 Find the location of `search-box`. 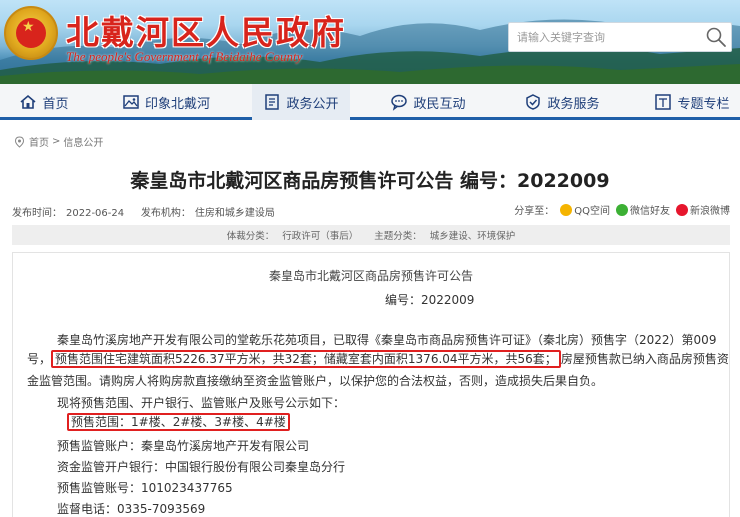

search-box is located at coordinates (620, 37).